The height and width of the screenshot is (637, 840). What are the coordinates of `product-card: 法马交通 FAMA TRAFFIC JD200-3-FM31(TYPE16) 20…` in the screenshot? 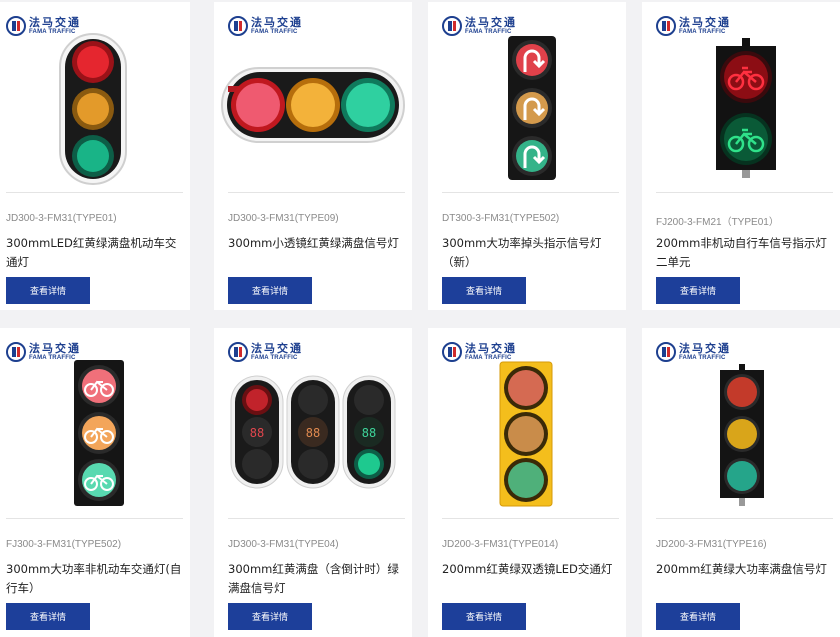 It's located at (741, 482).